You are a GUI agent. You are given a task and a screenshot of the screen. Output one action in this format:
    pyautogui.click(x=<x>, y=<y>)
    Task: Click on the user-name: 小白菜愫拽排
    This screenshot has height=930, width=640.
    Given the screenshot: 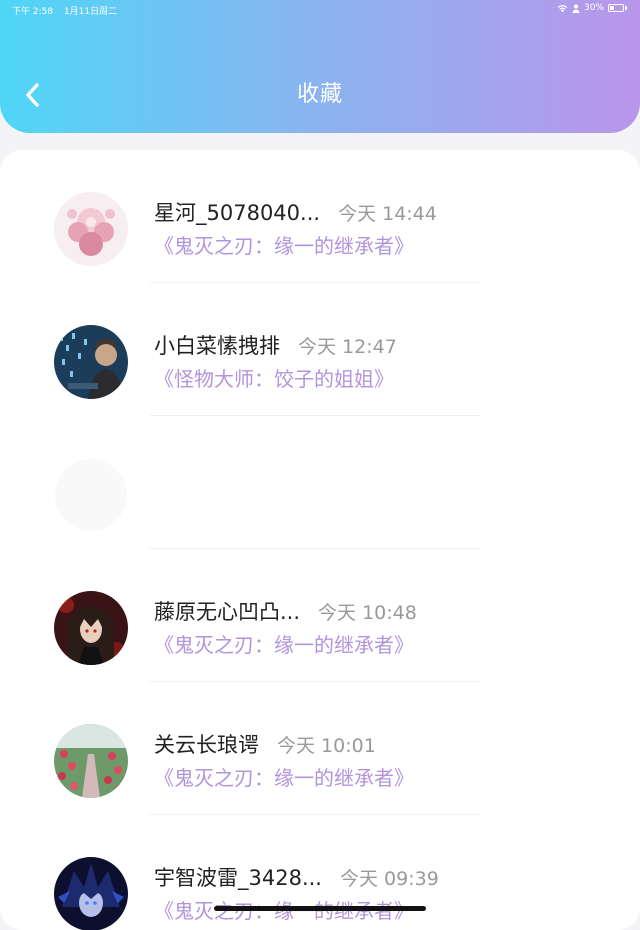 What is the action you would take?
    pyautogui.click(x=217, y=346)
    